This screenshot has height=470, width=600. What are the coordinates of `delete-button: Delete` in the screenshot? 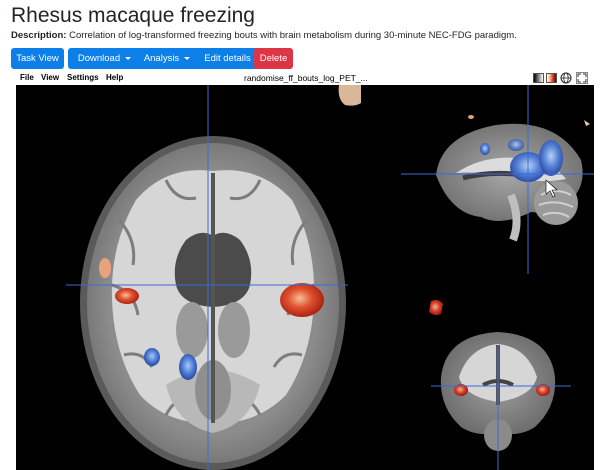 It's located at (273, 58).